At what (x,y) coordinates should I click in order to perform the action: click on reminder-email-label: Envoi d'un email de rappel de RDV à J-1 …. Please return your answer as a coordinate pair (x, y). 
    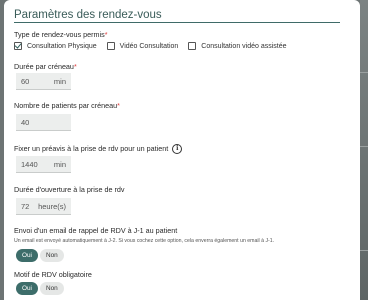
    Looking at the image, I should click on (96, 230).